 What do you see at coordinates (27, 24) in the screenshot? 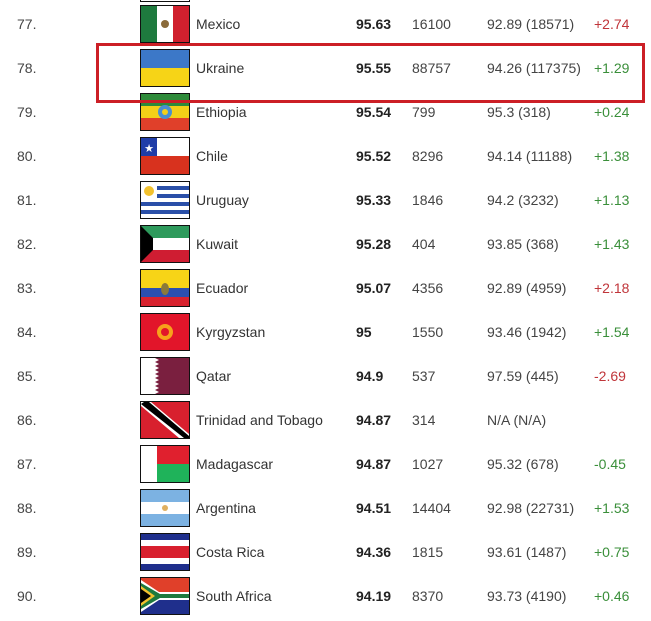
I see `rank: 77.` at bounding box center [27, 24].